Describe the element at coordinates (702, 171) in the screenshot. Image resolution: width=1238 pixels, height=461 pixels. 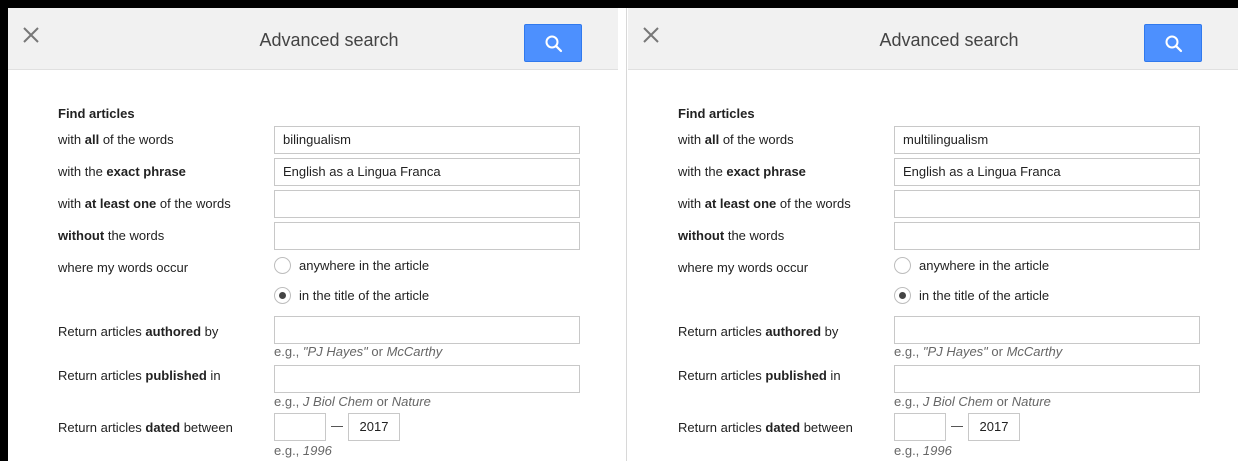
I see `label-prefix: with the` at that location.